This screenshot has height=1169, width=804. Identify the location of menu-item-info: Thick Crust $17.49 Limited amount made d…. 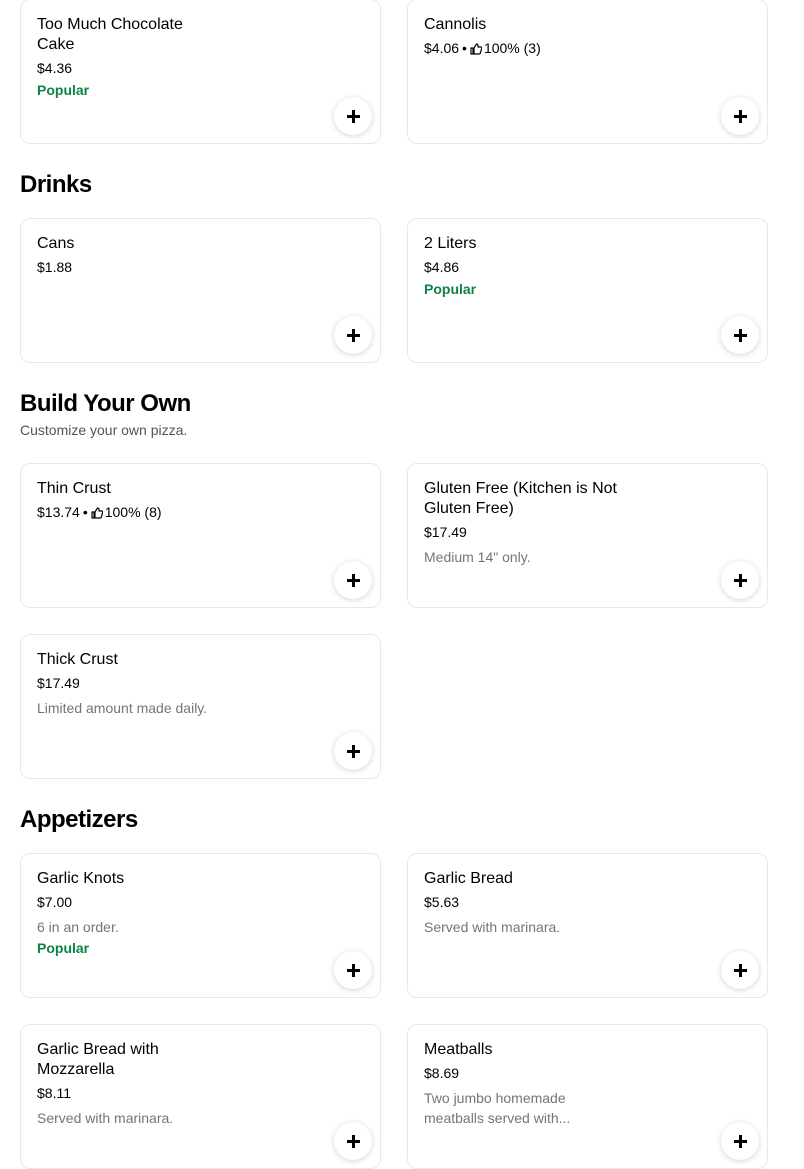
(137, 684).